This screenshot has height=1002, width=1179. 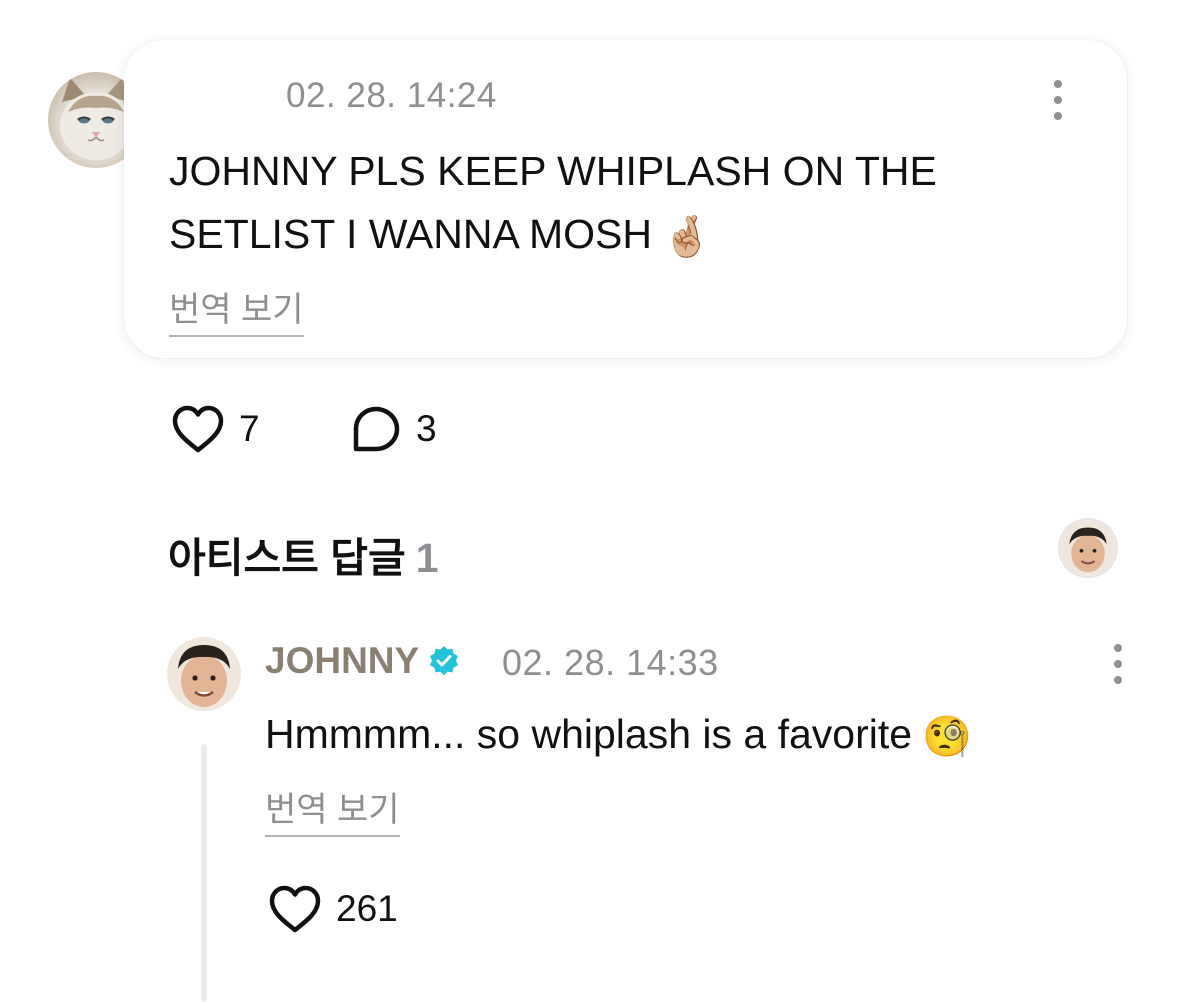 What do you see at coordinates (376, 429) in the screenshot?
I see `speech-bubble-icon` at bounding box center [376, 429].